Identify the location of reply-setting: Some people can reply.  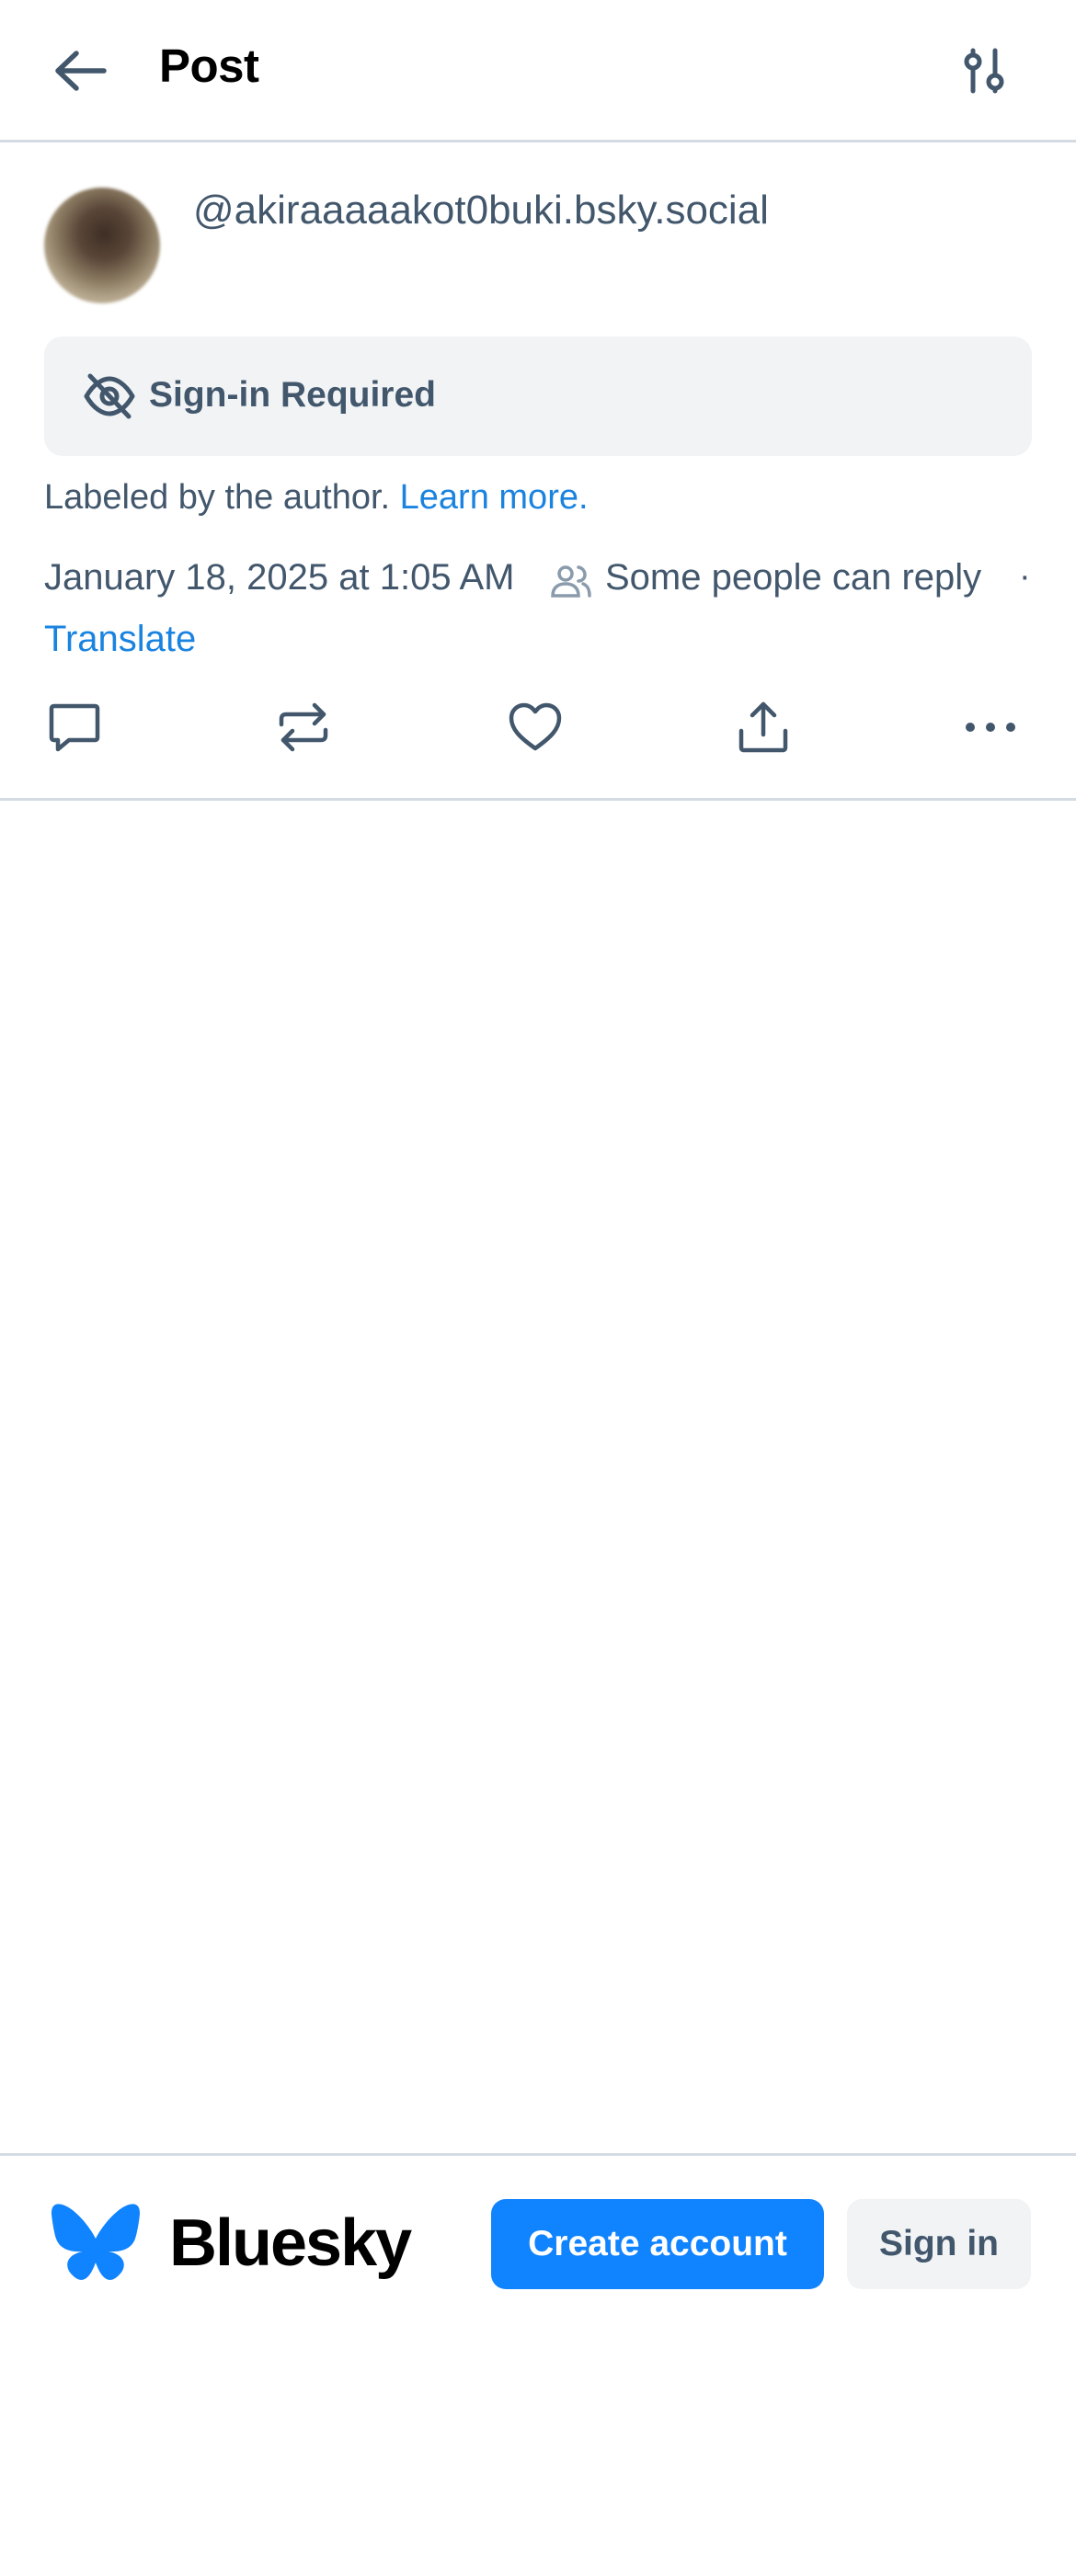
(793, 577).